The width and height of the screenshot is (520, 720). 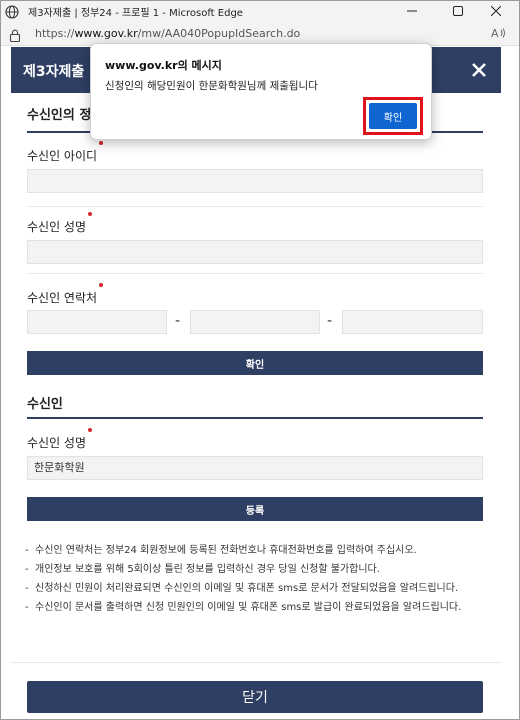 I want to click on page-title: 제3자제출, so click(x=54, y=72).